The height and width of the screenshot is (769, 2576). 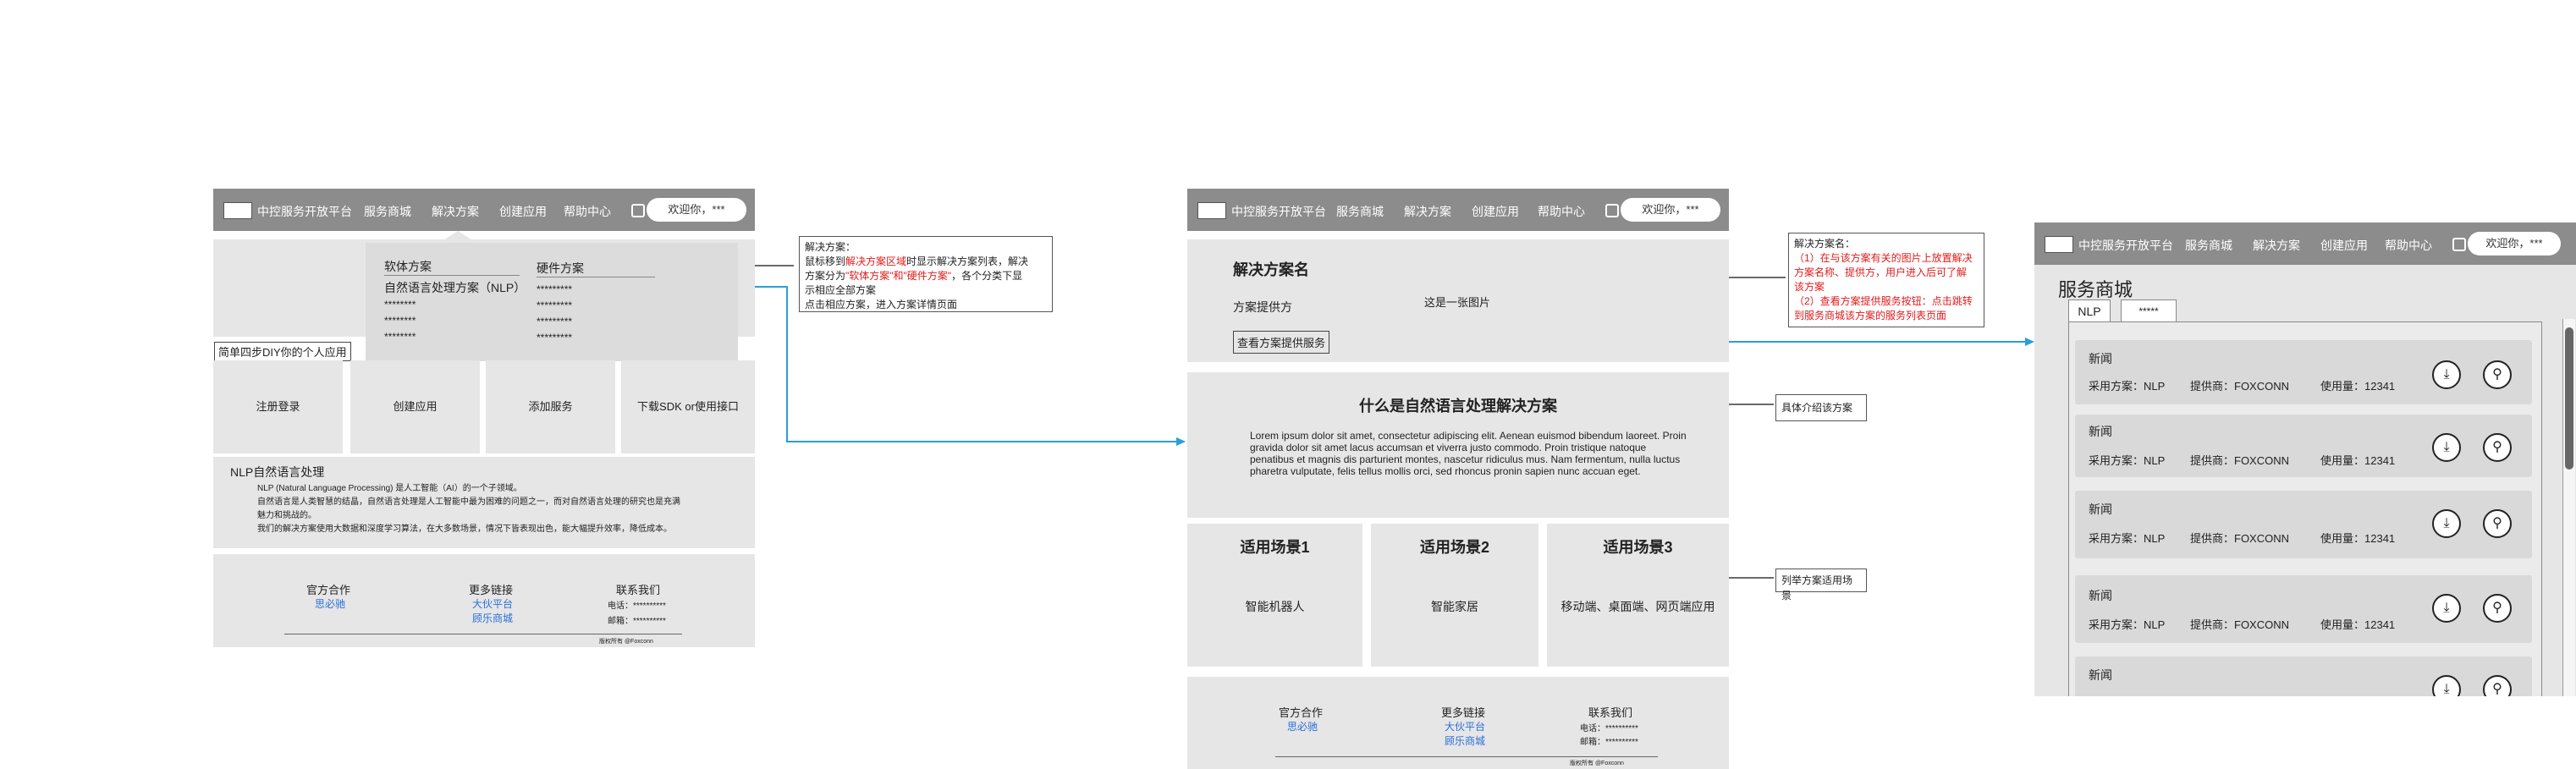 What do you see at coordinates (1454, 606) in the screenshot?
I see `scenario-value: 智能家居` at bounding box center [1454, 606].